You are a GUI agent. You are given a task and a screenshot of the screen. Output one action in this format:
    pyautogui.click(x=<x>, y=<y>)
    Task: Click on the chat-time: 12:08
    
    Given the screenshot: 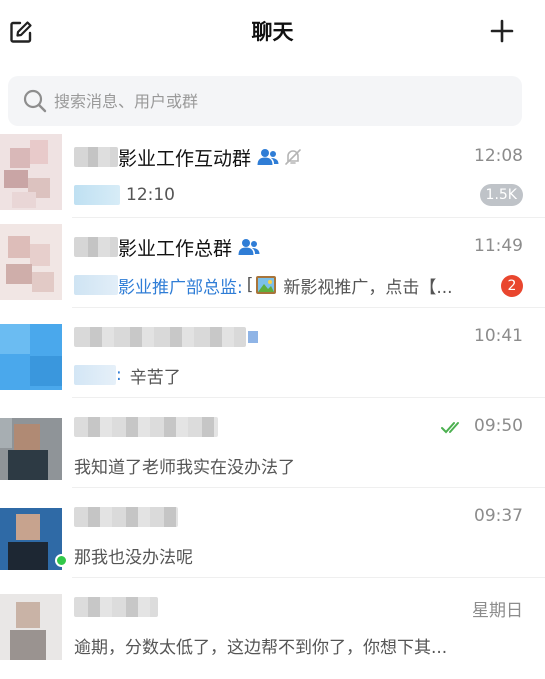 What is the action you would take?
    pyautogui.click(x=498, y=156)
    